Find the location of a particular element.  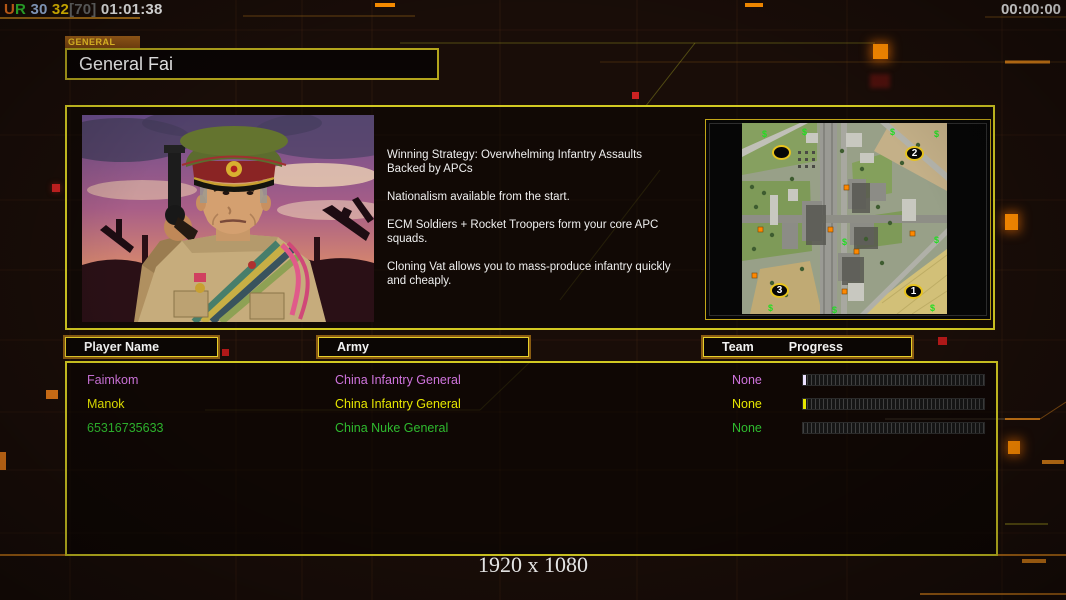

start-marker-1: 1 is located at coordinates (913, 291).